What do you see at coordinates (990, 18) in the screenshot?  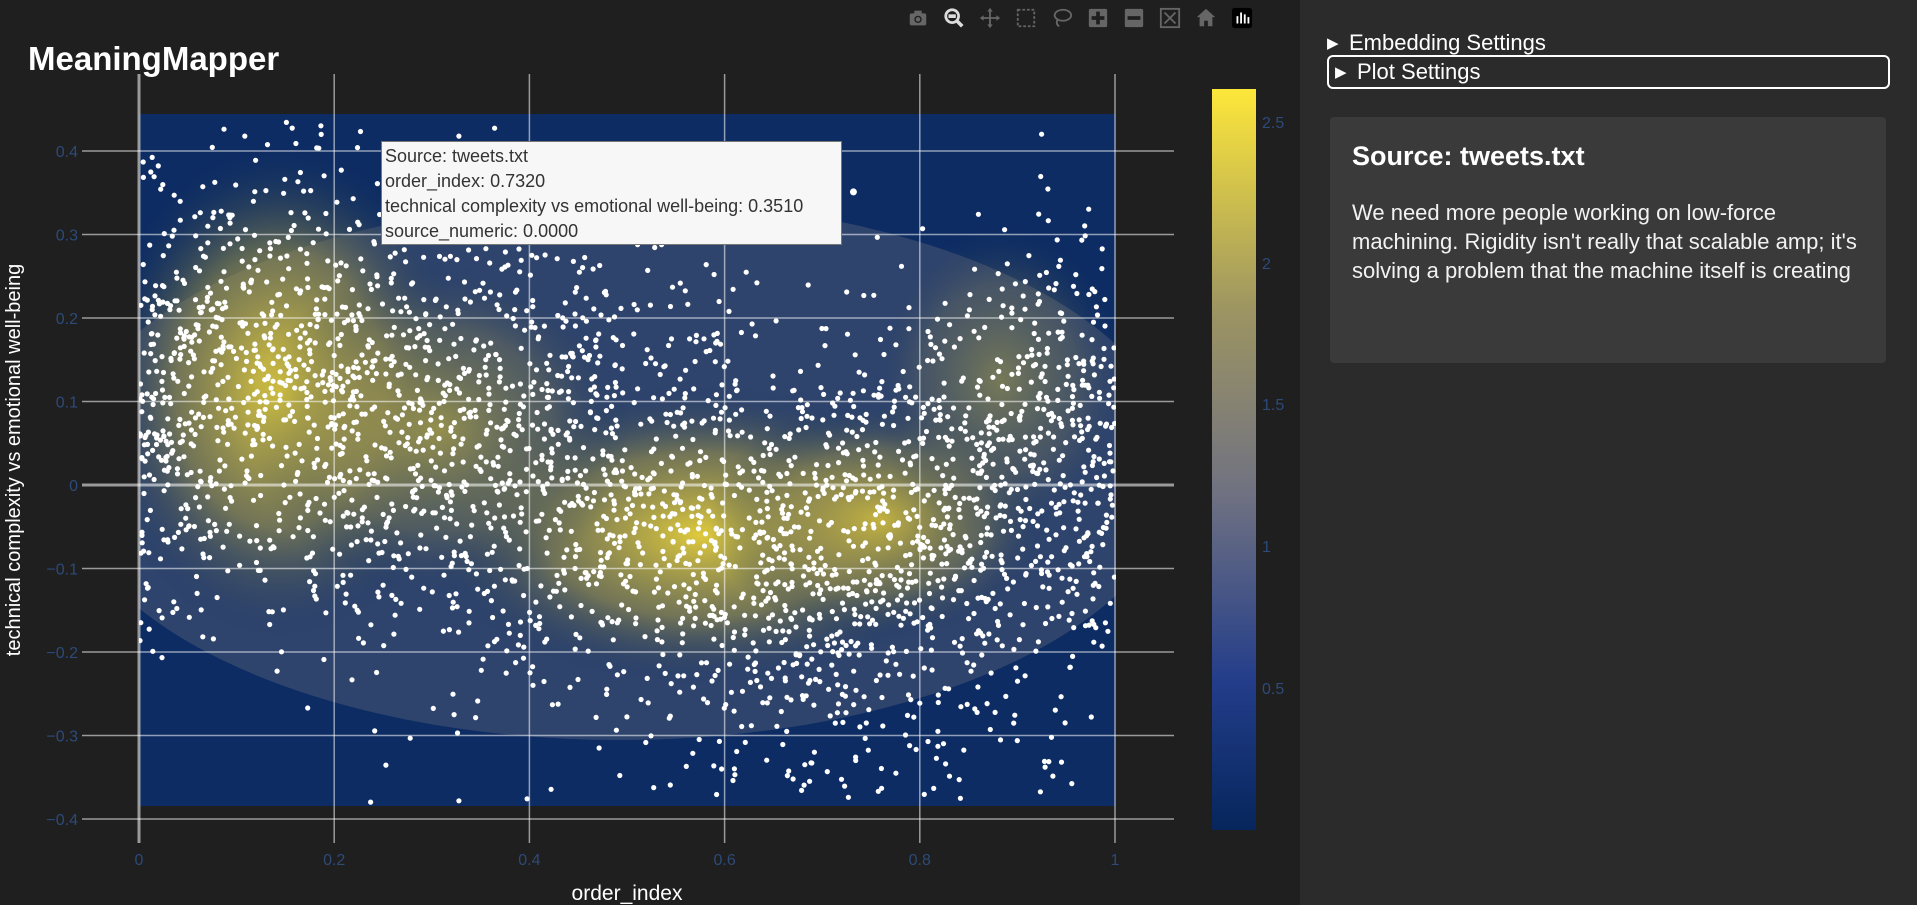 I see `pan-icon` at bounding box center [990, 18].